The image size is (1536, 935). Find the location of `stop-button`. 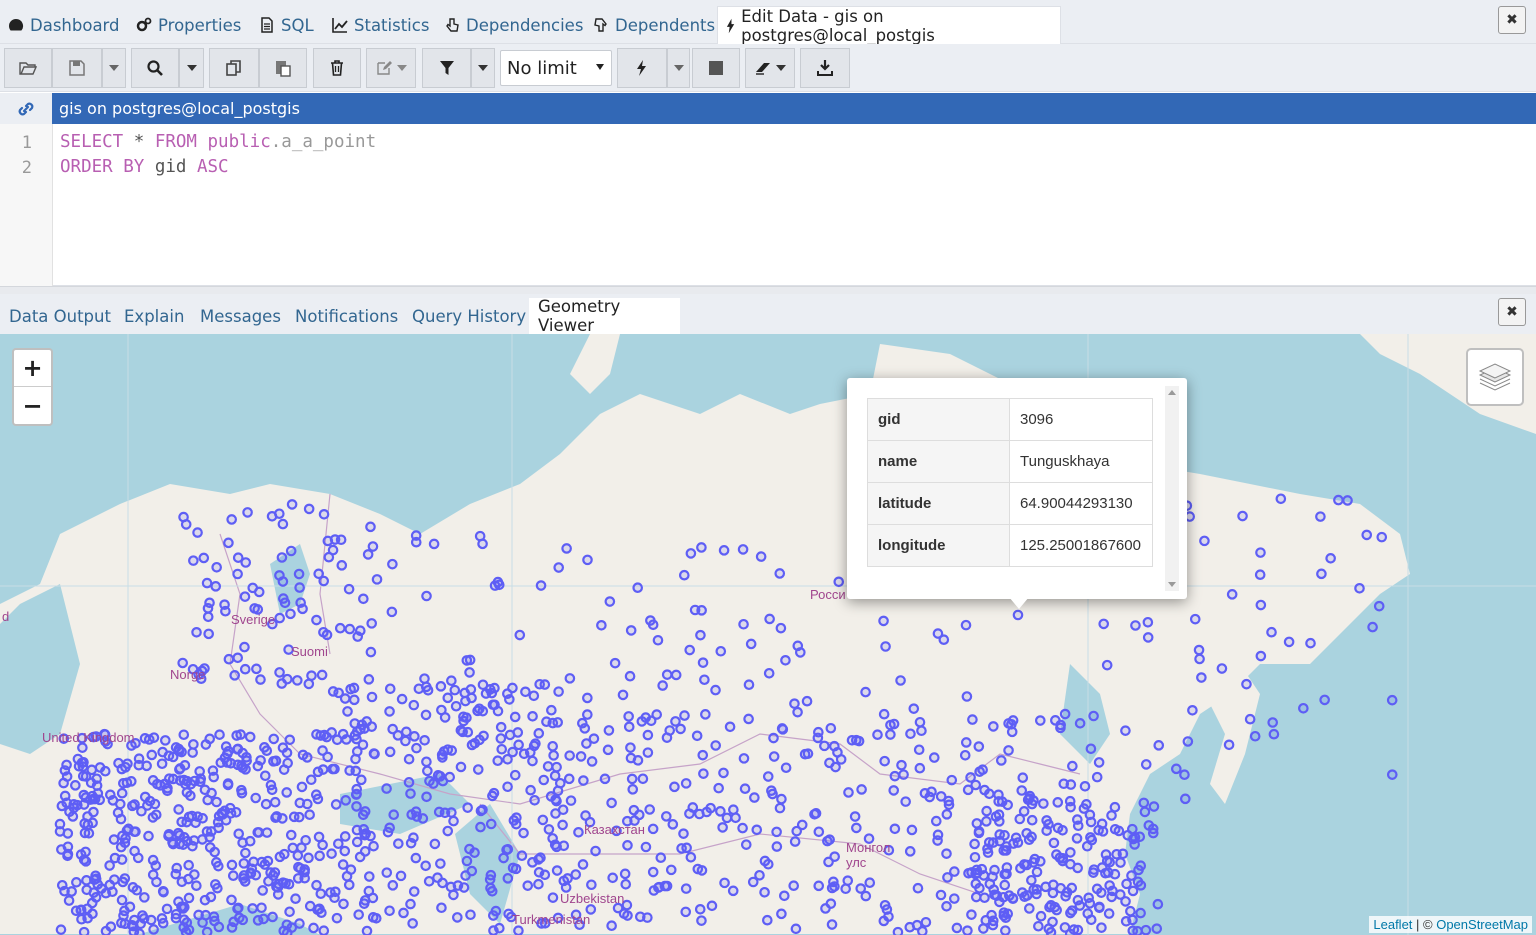

stop-button is located at coordinates (716, 68).